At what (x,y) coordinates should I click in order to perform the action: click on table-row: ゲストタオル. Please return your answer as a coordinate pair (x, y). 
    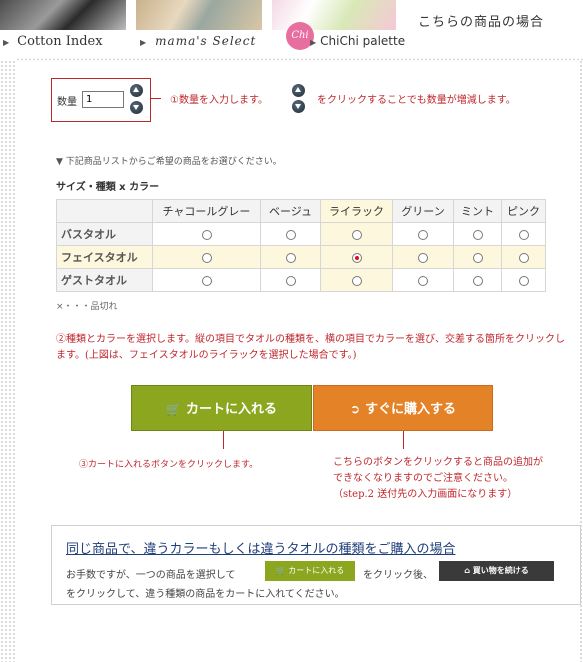
    Looking at the image, I should click on (301, 280).